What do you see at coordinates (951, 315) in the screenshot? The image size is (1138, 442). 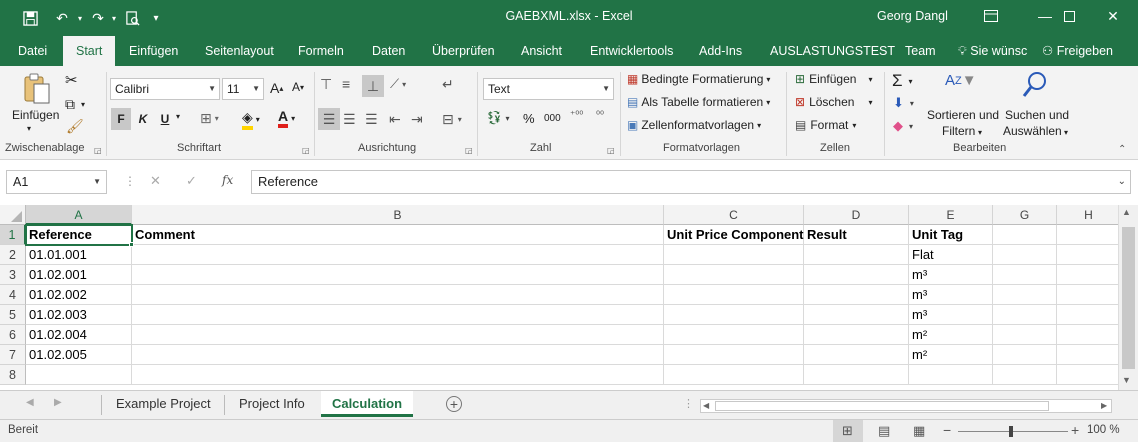 I see `cell-e5: m³` at bounding box center [951, 315].